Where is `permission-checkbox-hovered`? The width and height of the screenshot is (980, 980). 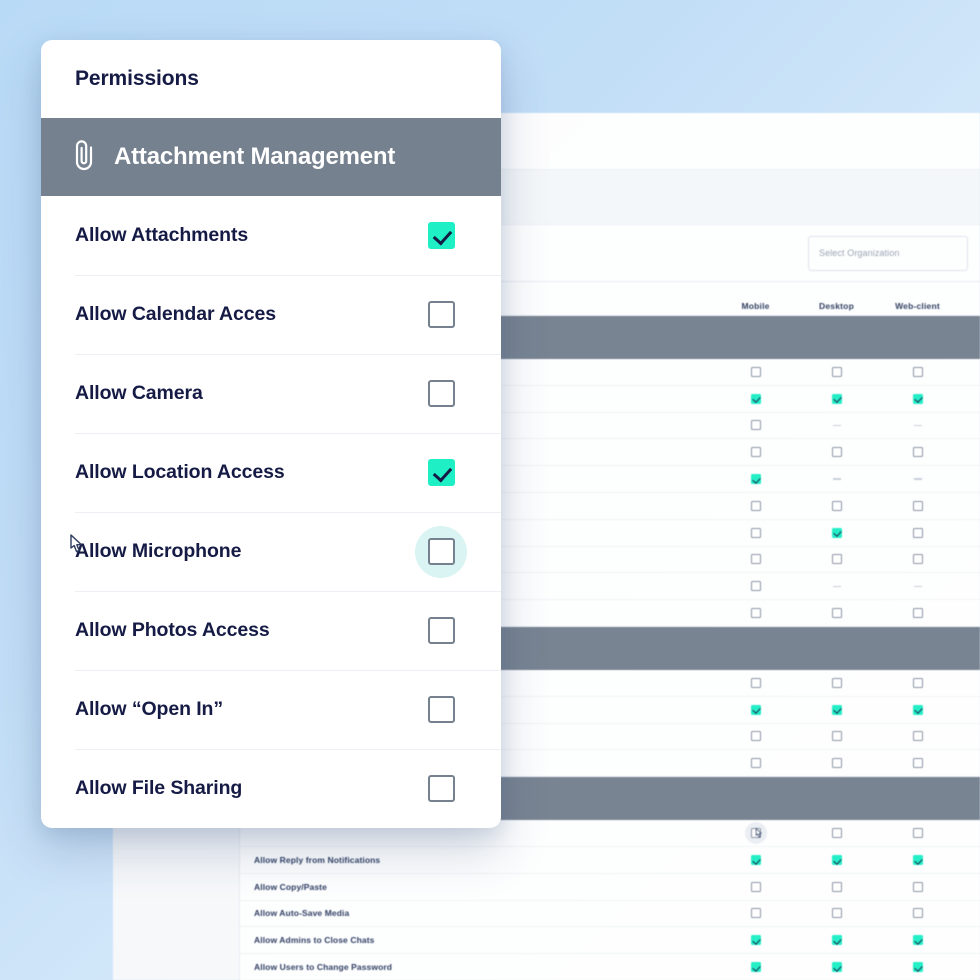 permission-checkbox-hovered is located at coordinates (441, 551).